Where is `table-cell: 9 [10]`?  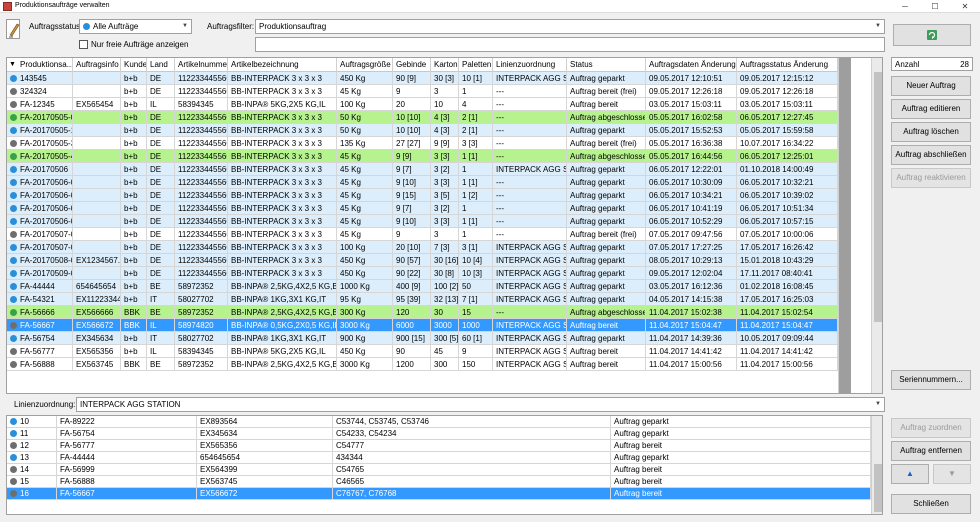 table-cell: 9 [10] is located at coordinates (412, 182).